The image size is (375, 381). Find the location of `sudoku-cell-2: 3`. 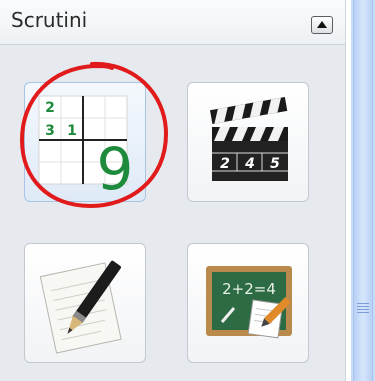

sudoku-cell-2: 3 is located at coordinates (50, 131).